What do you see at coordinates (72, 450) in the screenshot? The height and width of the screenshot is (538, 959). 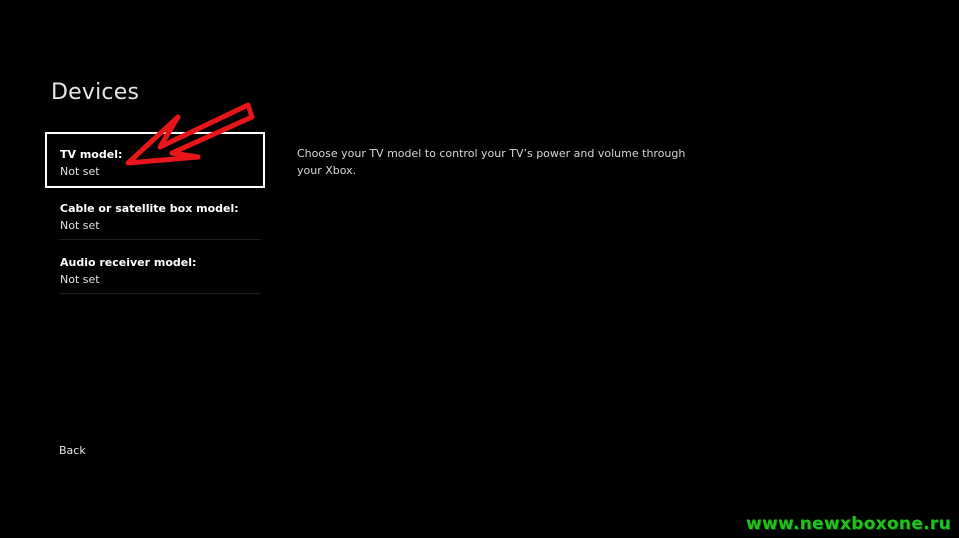 I see `back-button: Back` at bounding box center [72, 450].